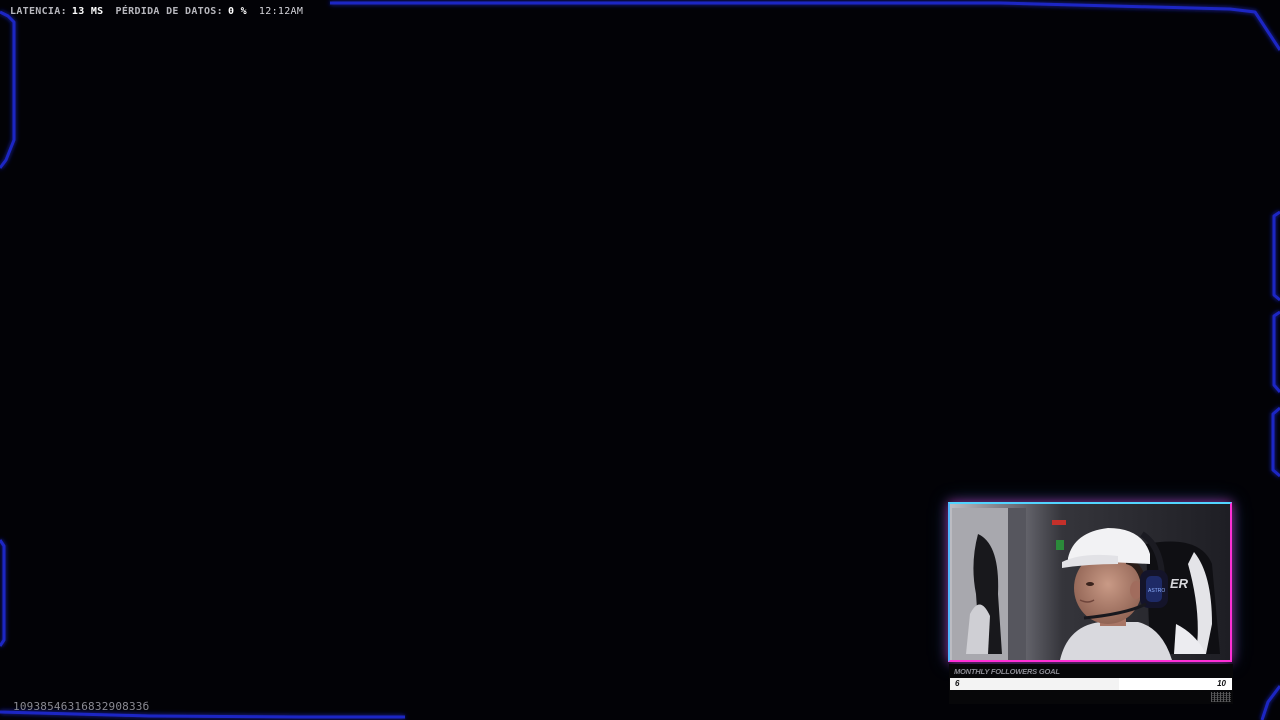  I want to click on svg-text: ER, so click(1179, 583).